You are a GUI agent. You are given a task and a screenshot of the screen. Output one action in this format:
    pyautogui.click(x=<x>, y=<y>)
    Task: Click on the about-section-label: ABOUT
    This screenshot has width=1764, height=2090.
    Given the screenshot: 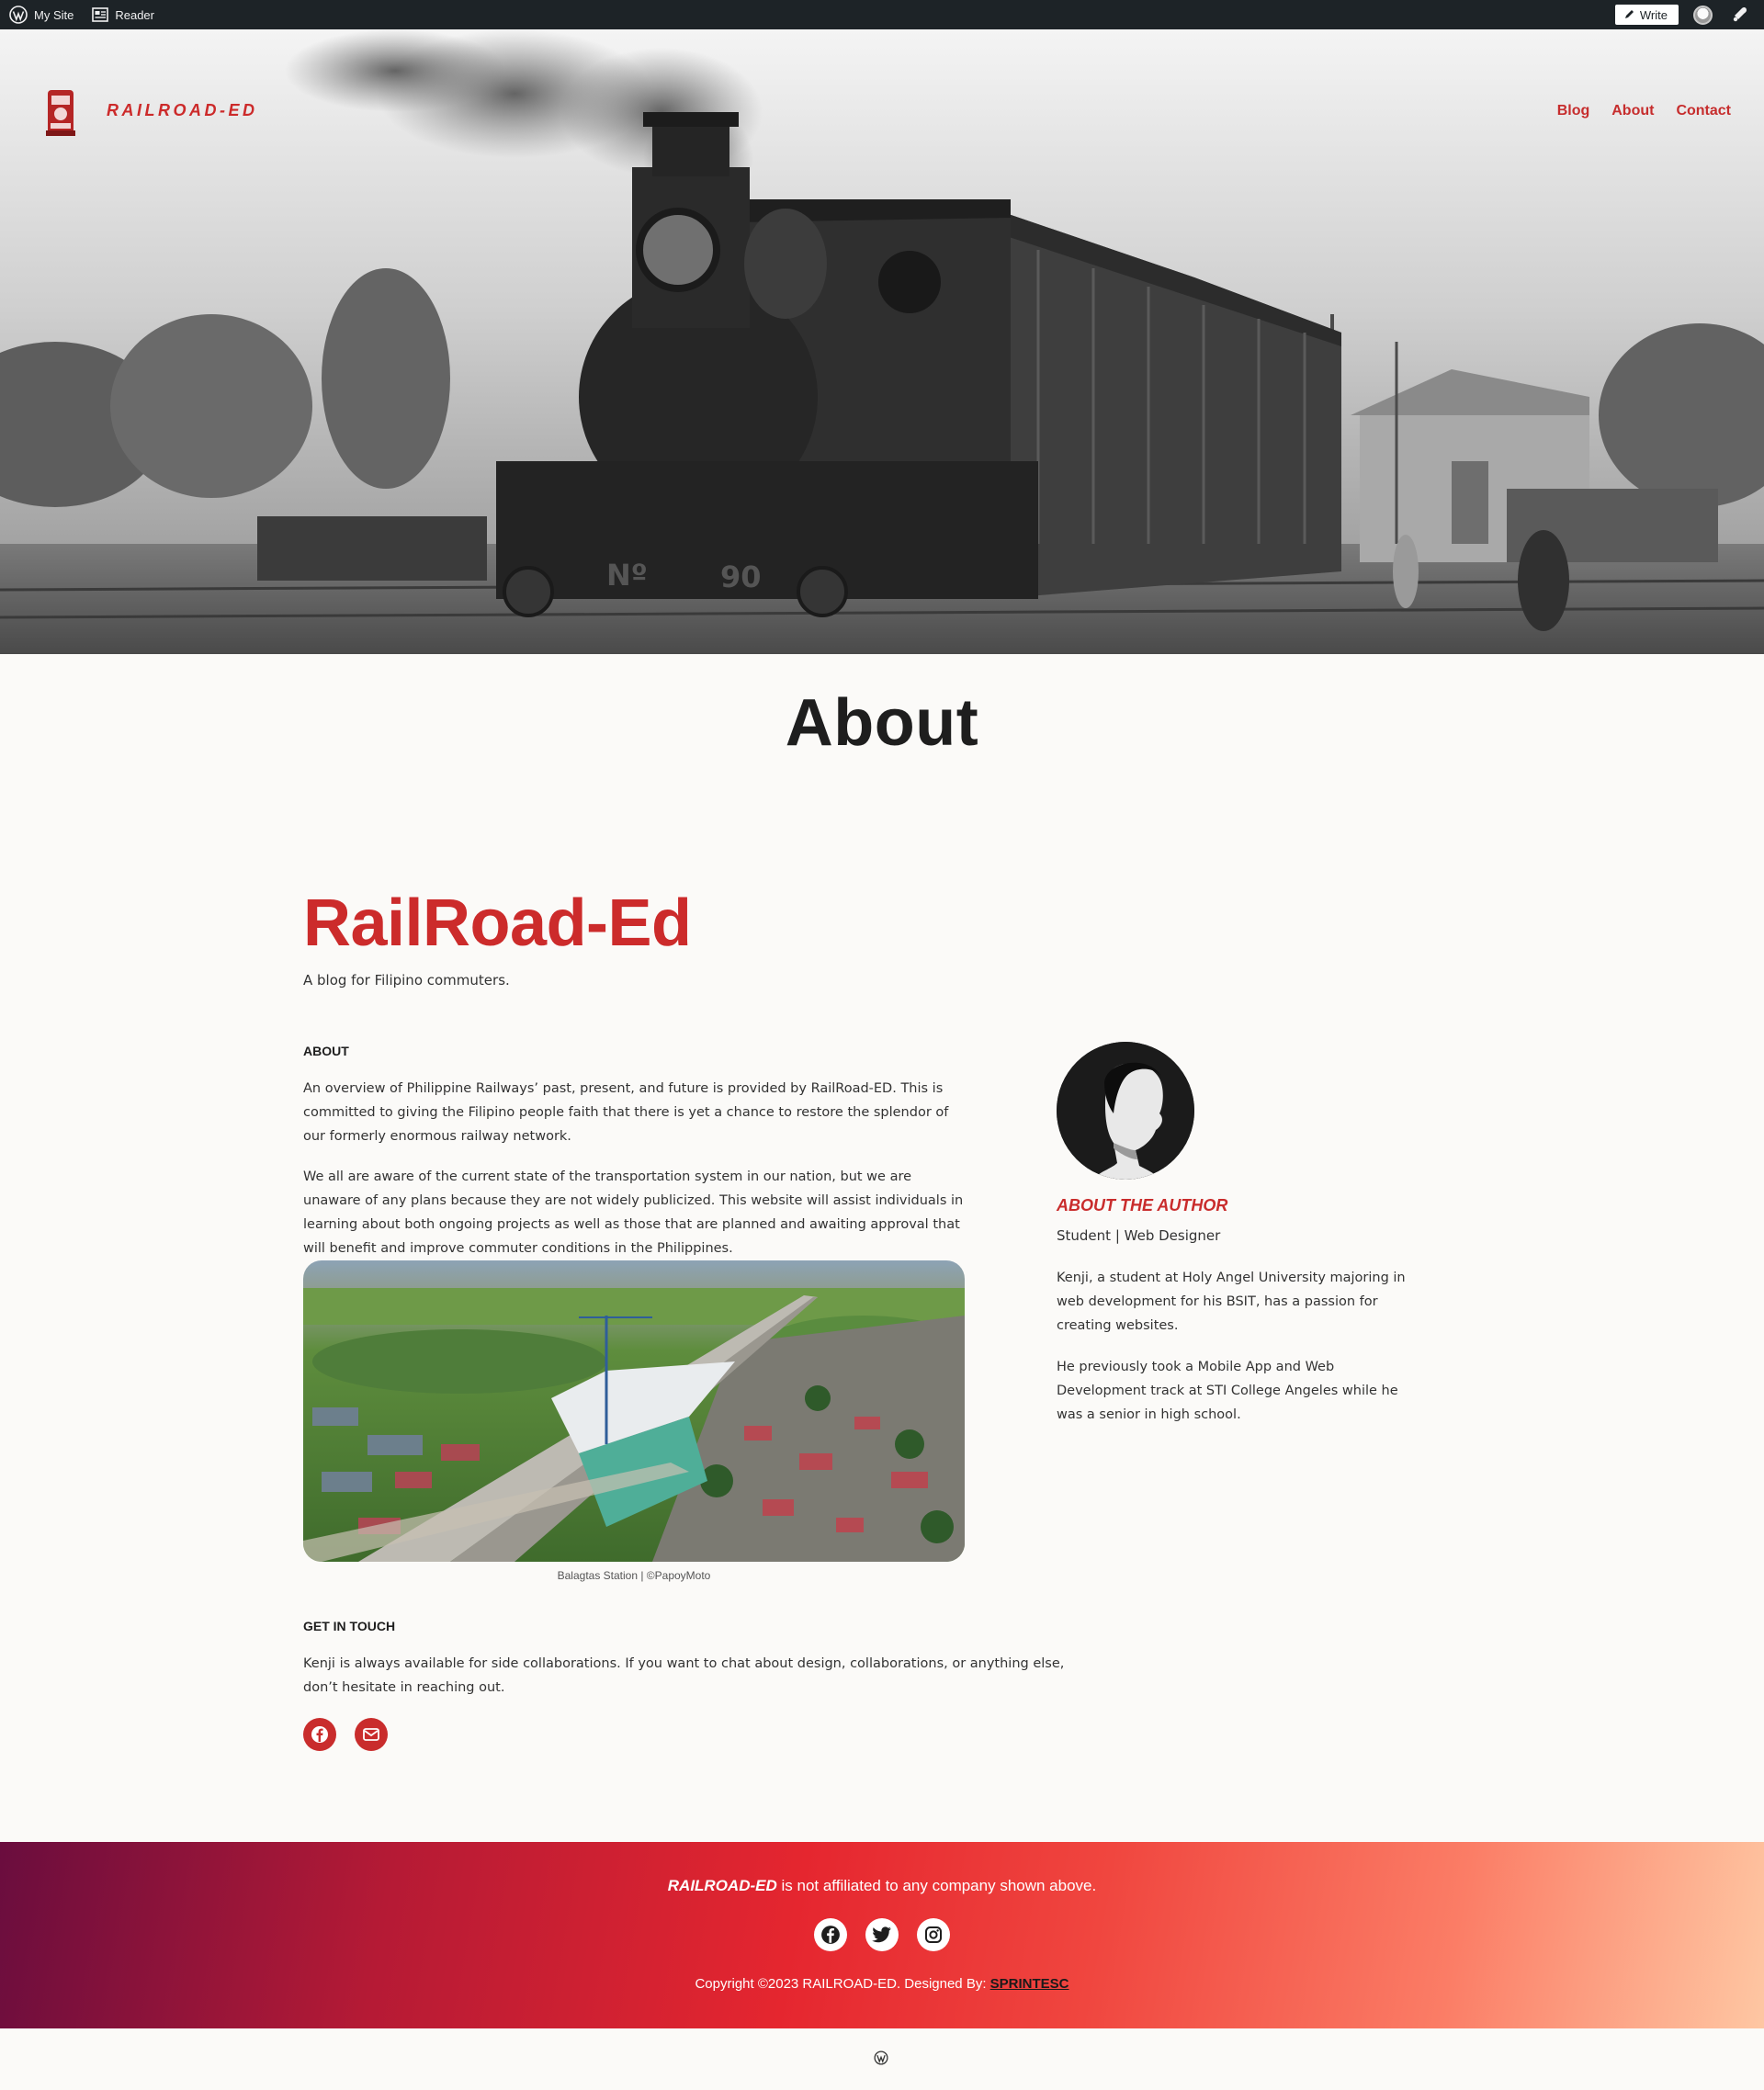 What is the action you would take?
    pyautogui.click(x=326, y=1051)
    